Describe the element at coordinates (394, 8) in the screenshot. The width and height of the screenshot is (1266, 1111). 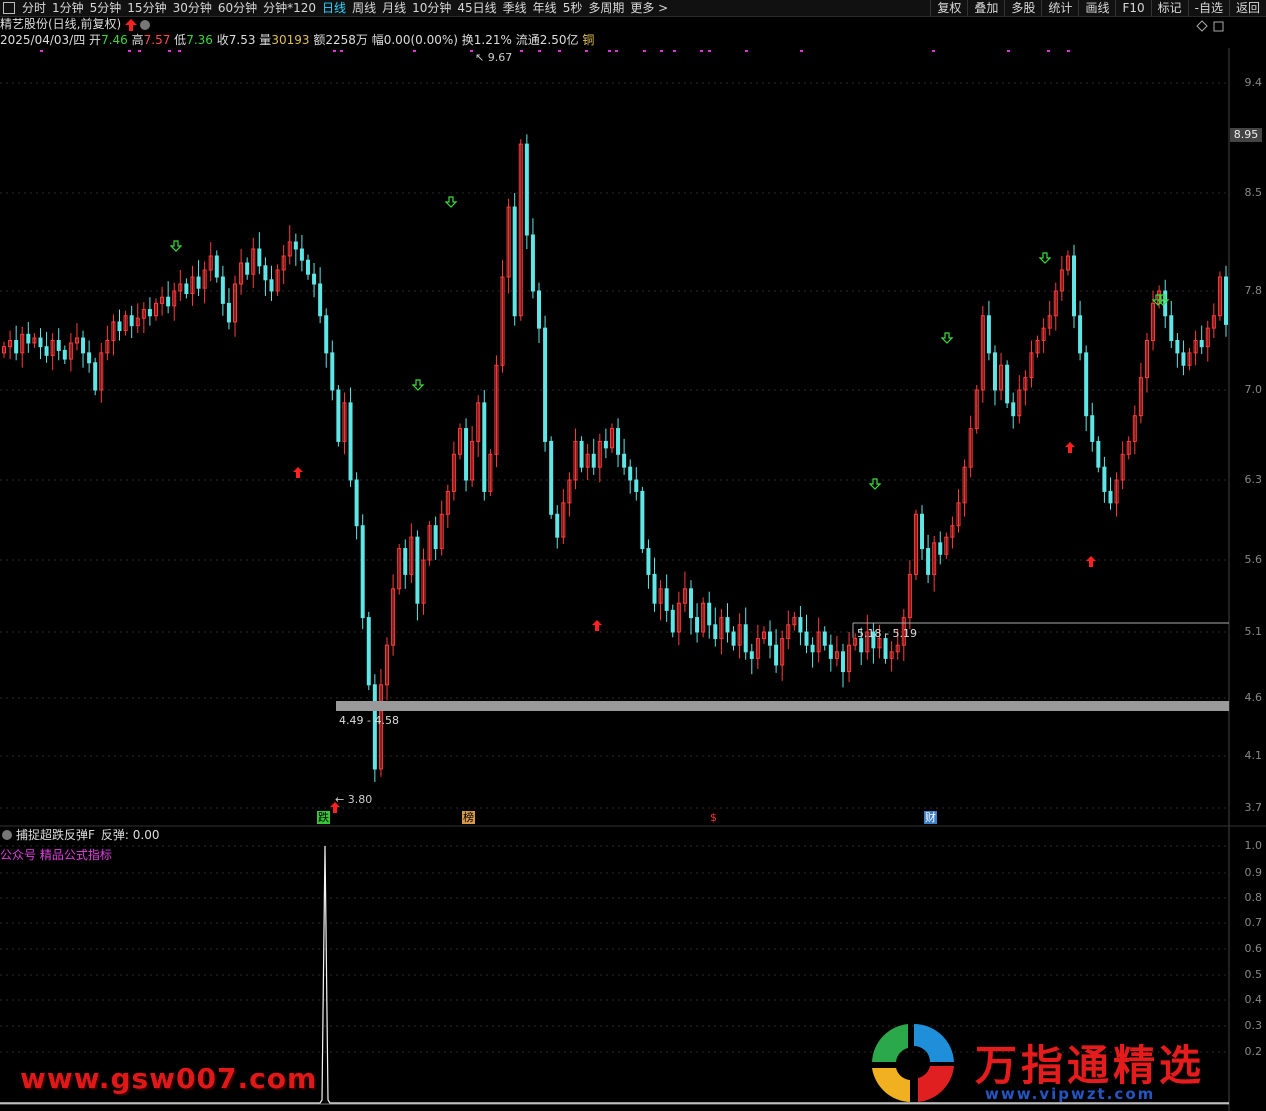
I see `period-tab-9: 月线` at that location.